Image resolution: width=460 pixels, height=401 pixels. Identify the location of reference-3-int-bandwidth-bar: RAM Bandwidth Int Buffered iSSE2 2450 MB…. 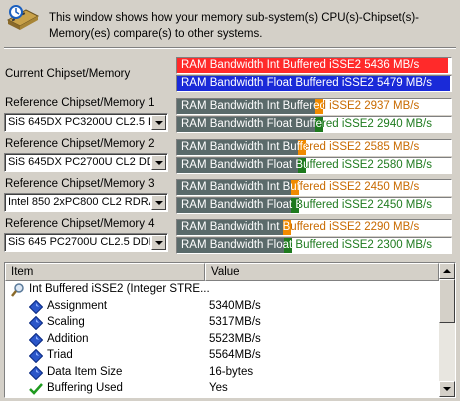
(314, 187).